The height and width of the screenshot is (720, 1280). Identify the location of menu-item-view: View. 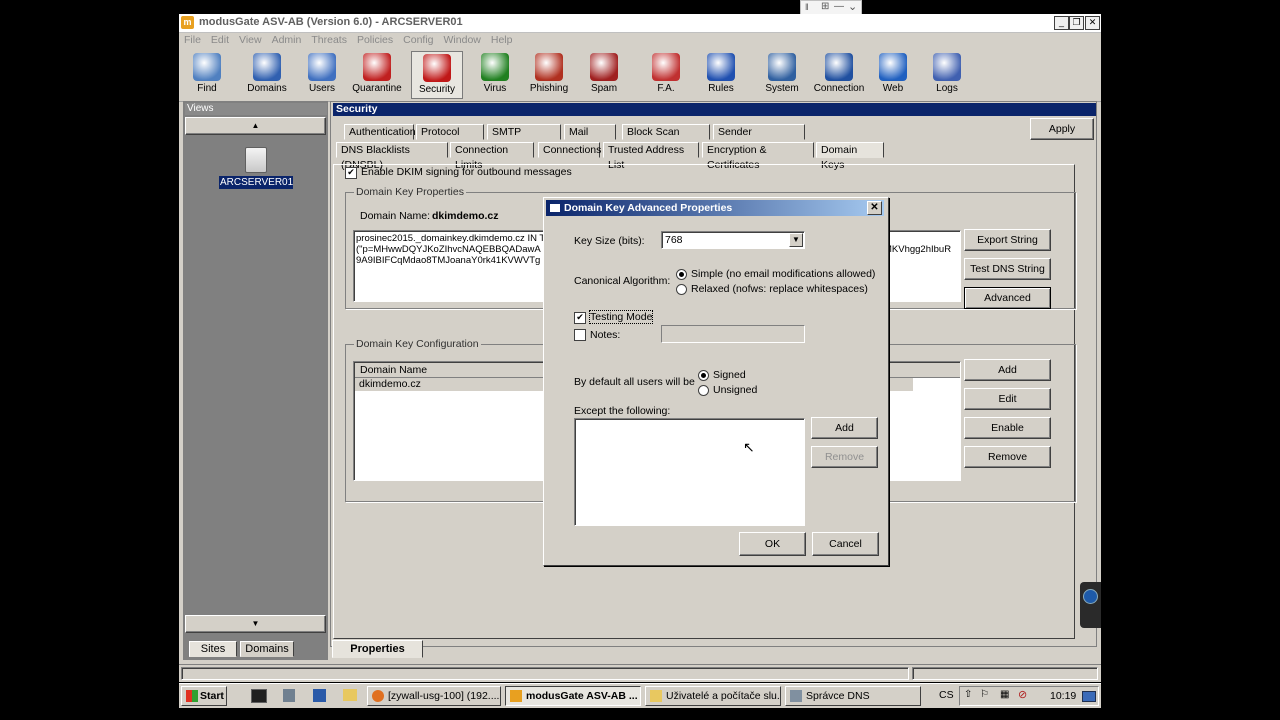
(250, 40).